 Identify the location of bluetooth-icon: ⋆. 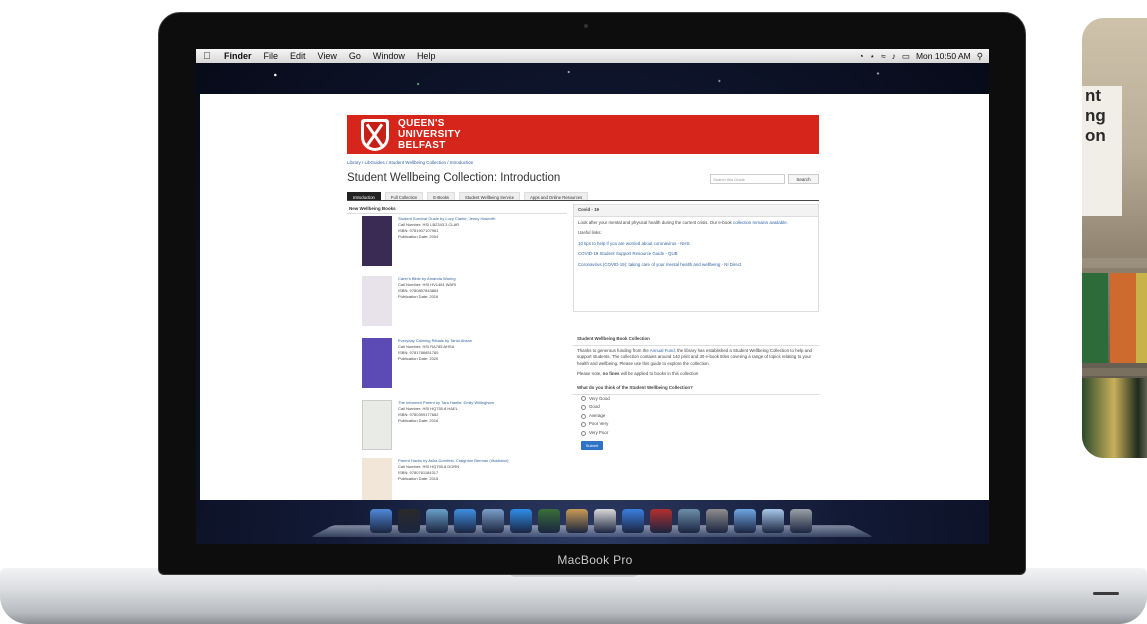
(872, 56).